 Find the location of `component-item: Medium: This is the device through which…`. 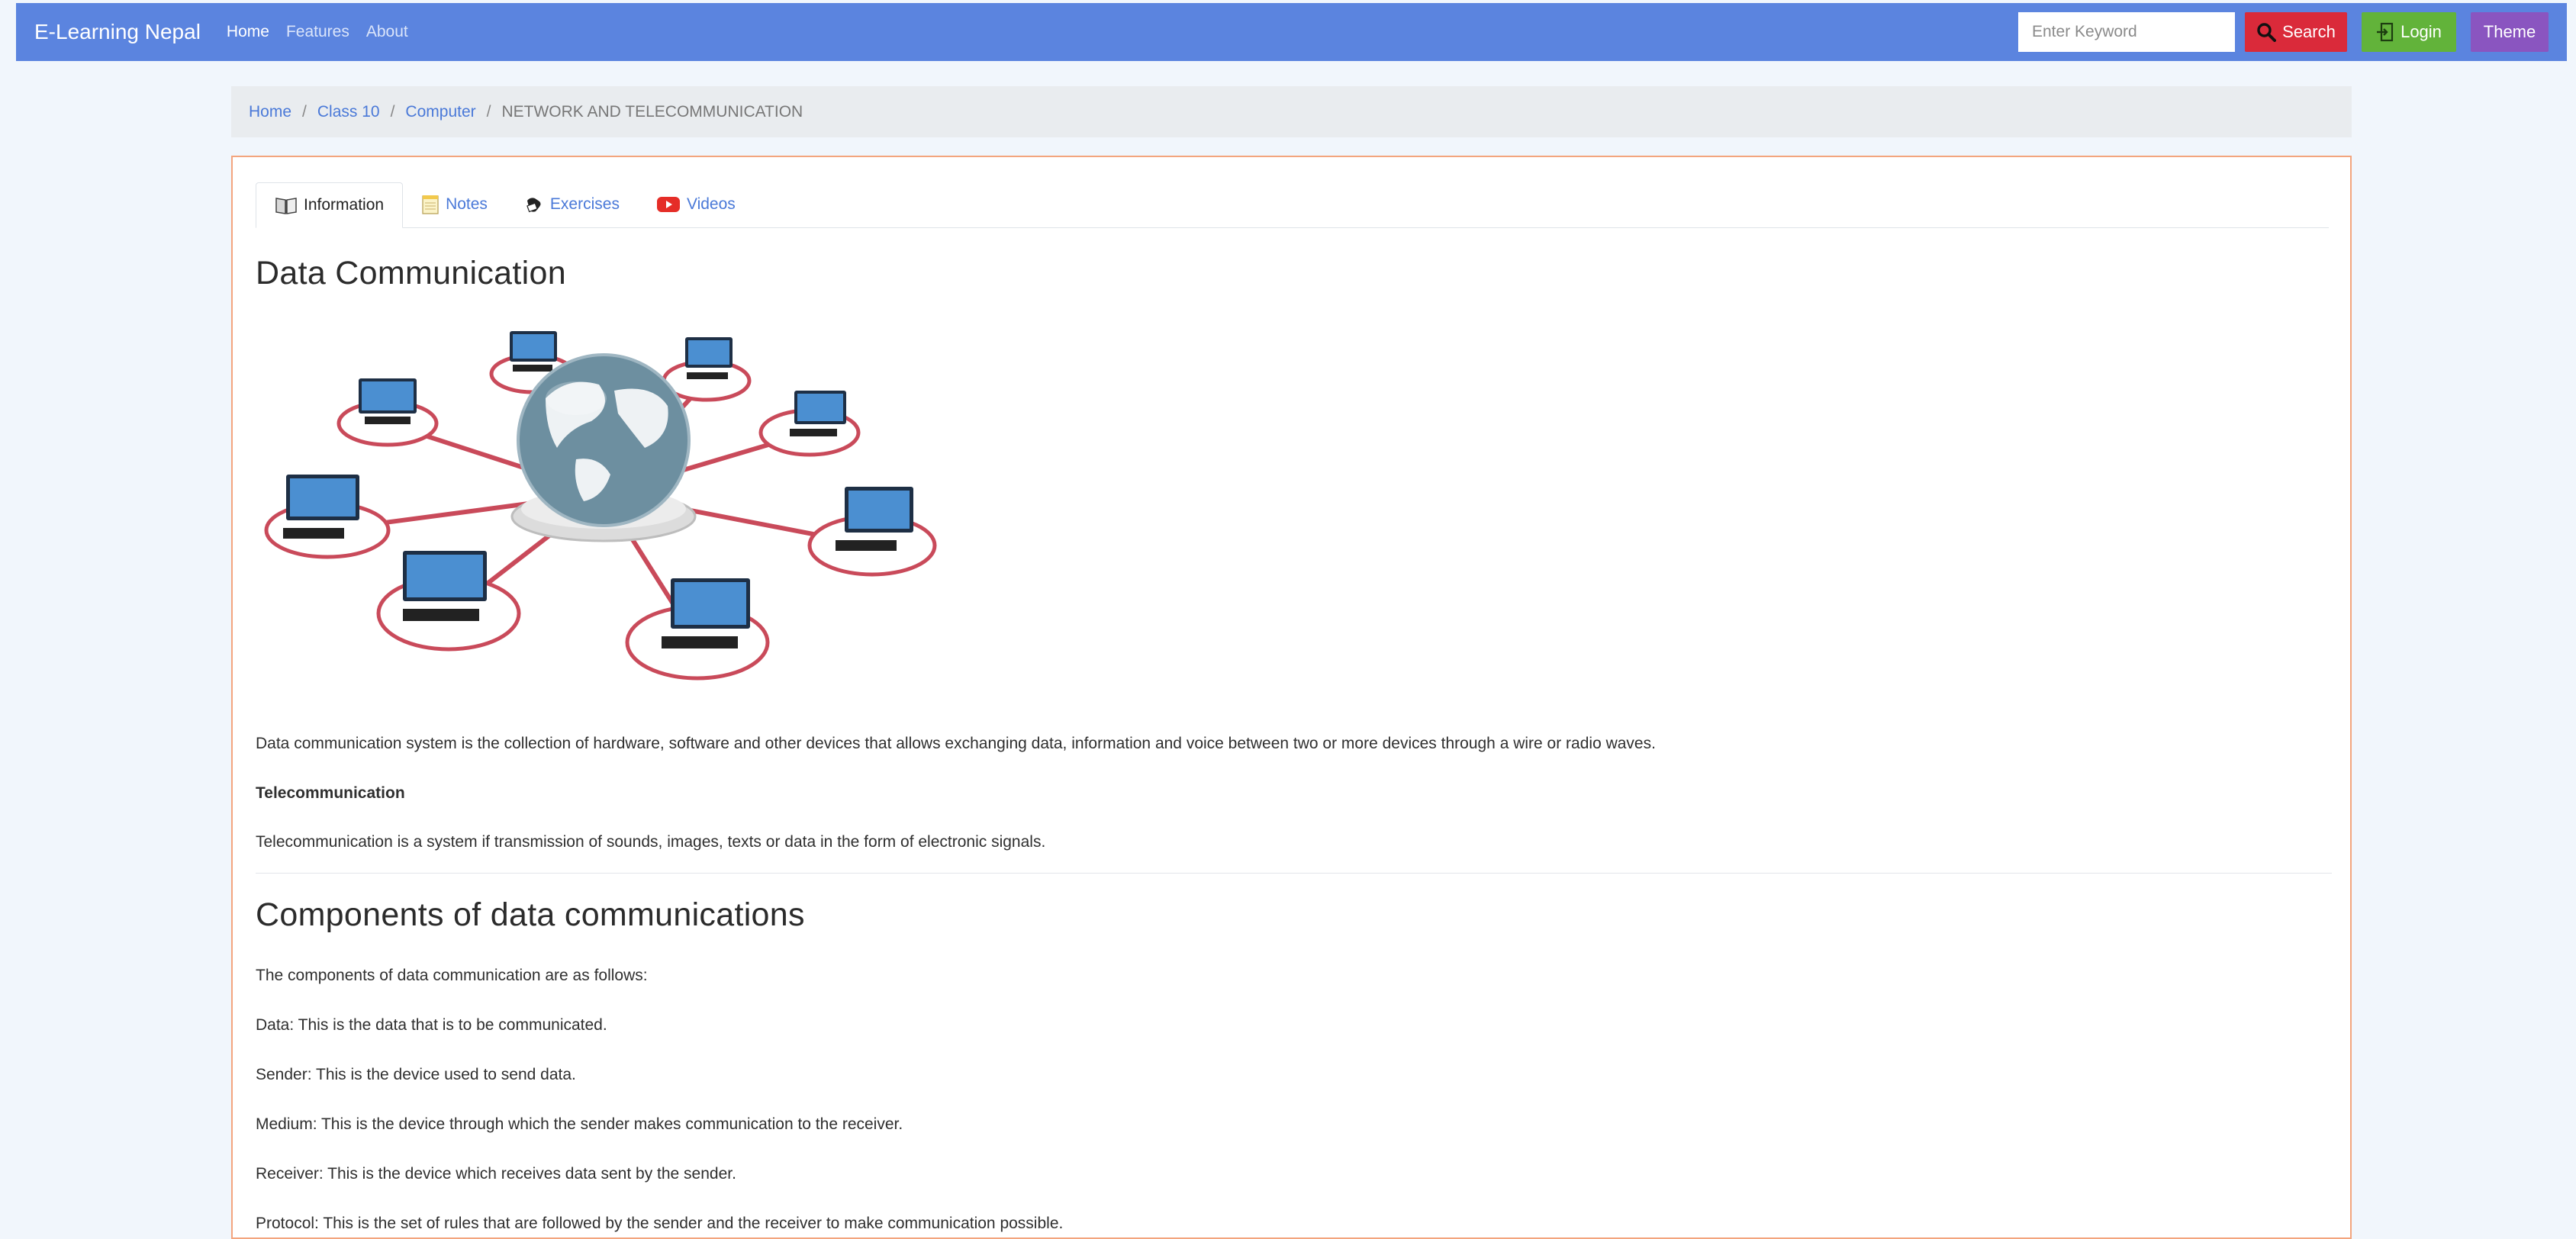

component-item: Medium: This is the device through which… is located at coordinates (579, 1124).